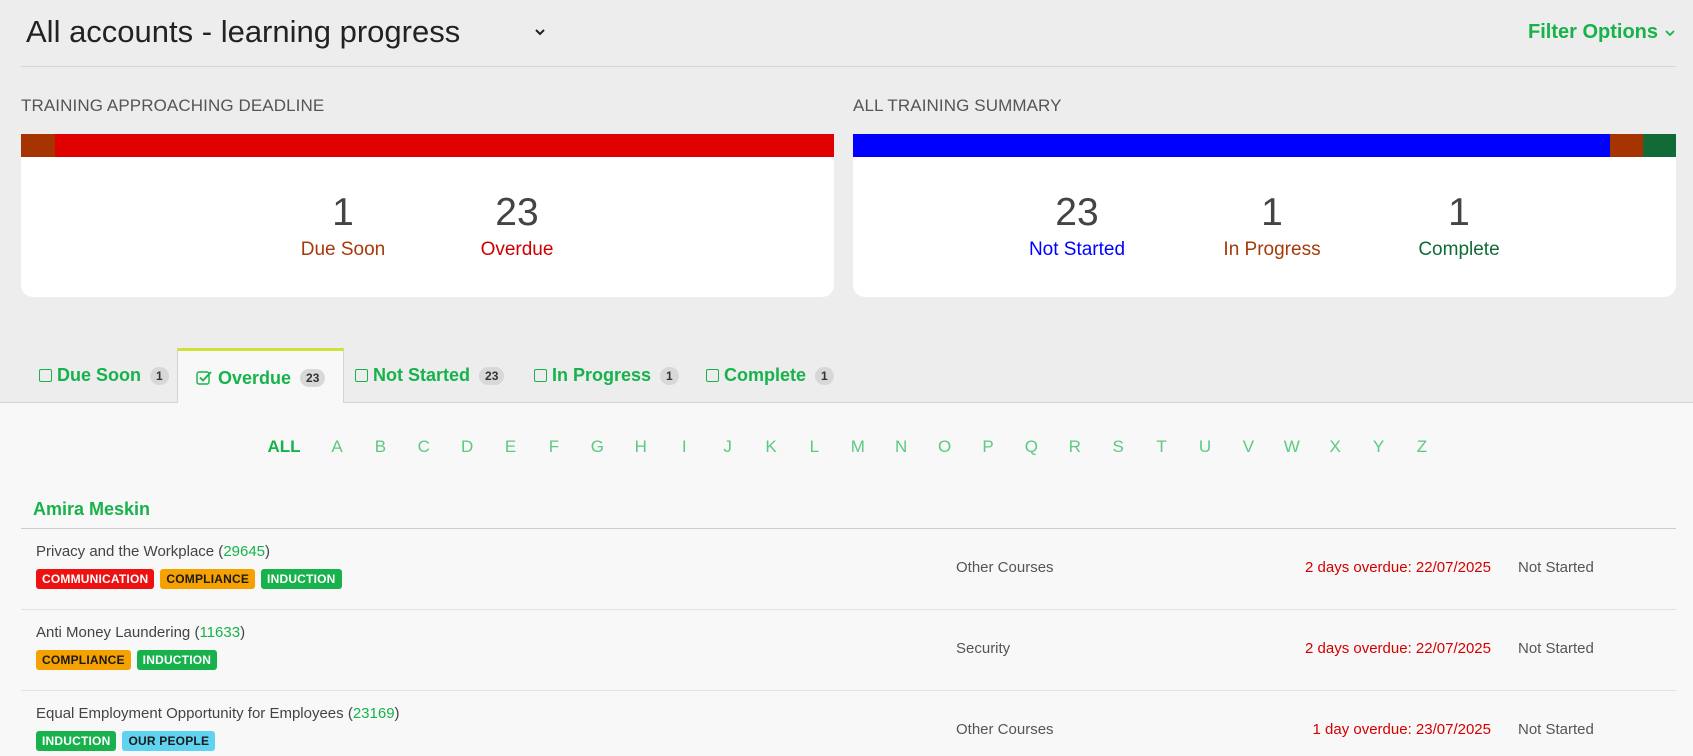  I want to click on alpha-filter-s: S, so click(1118, 447).